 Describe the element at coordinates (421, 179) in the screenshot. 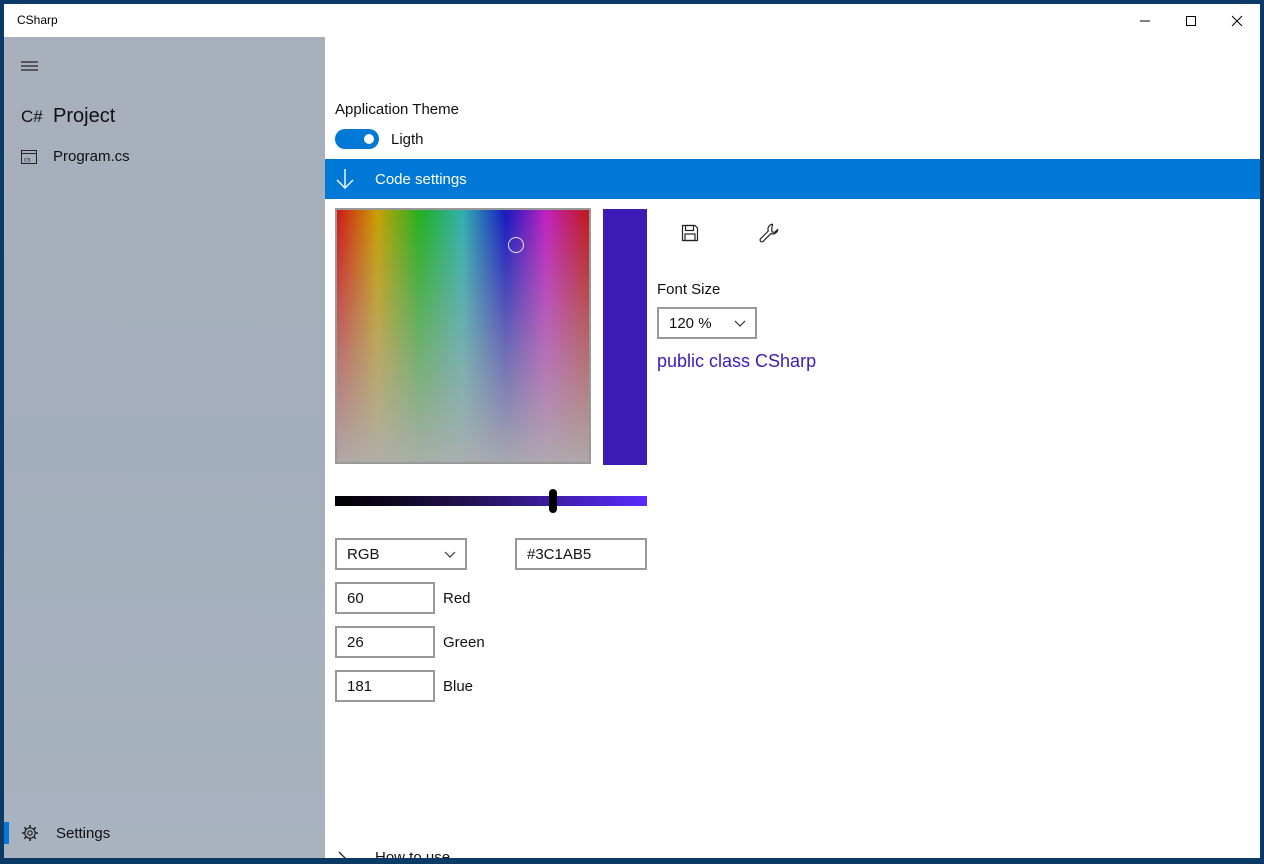

I see `expander-label: Code settings` at that location.